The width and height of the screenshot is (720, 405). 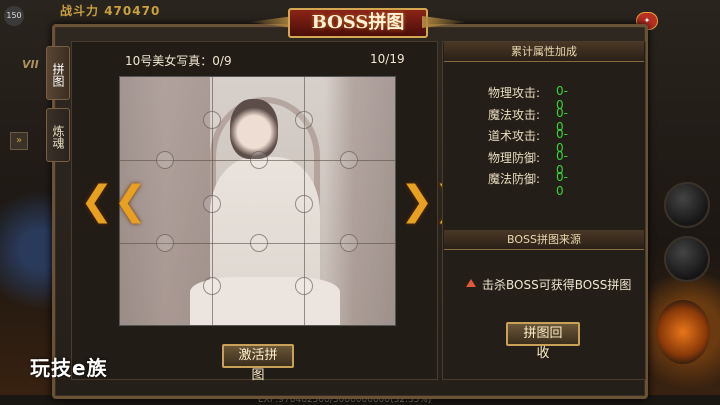 I want to click on stat-row: 物理防御: 0-0, so click(x=528, y=163).